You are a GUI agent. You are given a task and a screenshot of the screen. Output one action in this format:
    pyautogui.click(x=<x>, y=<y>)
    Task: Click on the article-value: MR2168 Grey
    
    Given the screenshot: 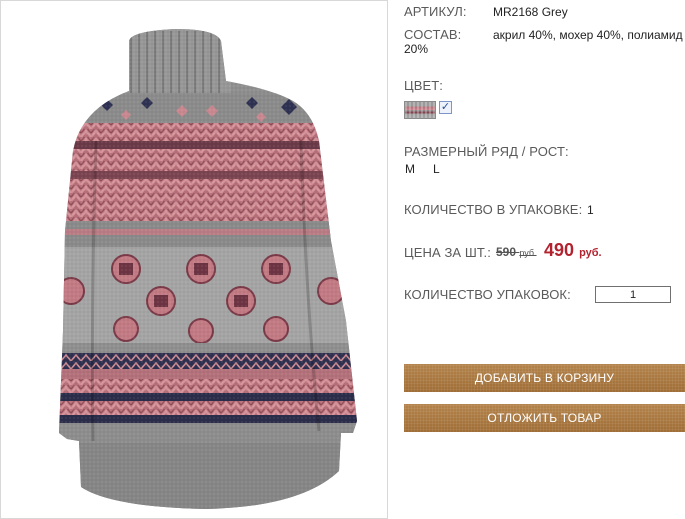 What is the action you would take?
    pyautogui.click(x=530, y=12)
    